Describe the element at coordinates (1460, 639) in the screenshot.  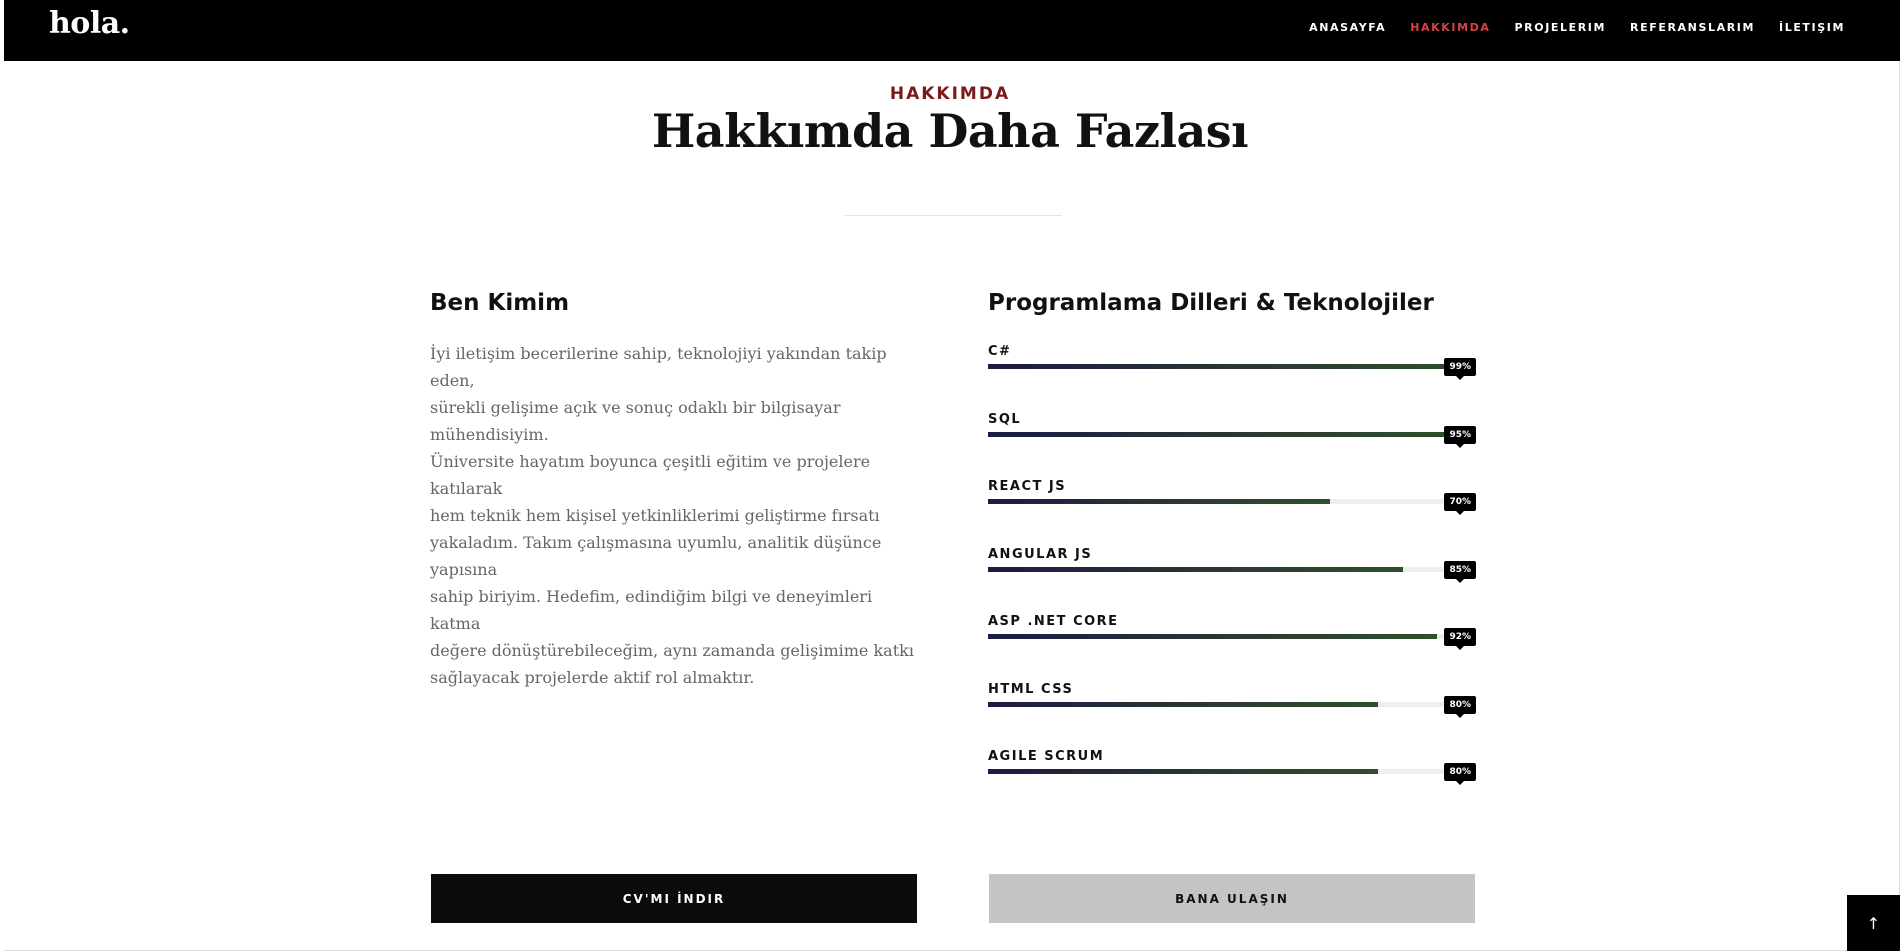
I see `skill-percent-badge: 92%` at that location.